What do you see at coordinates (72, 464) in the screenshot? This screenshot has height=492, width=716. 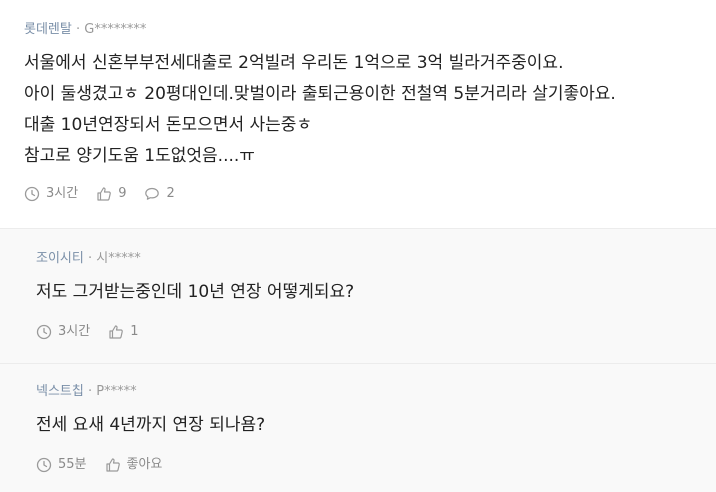 I see `time-text: 55분` at bounding box center [72, 464].